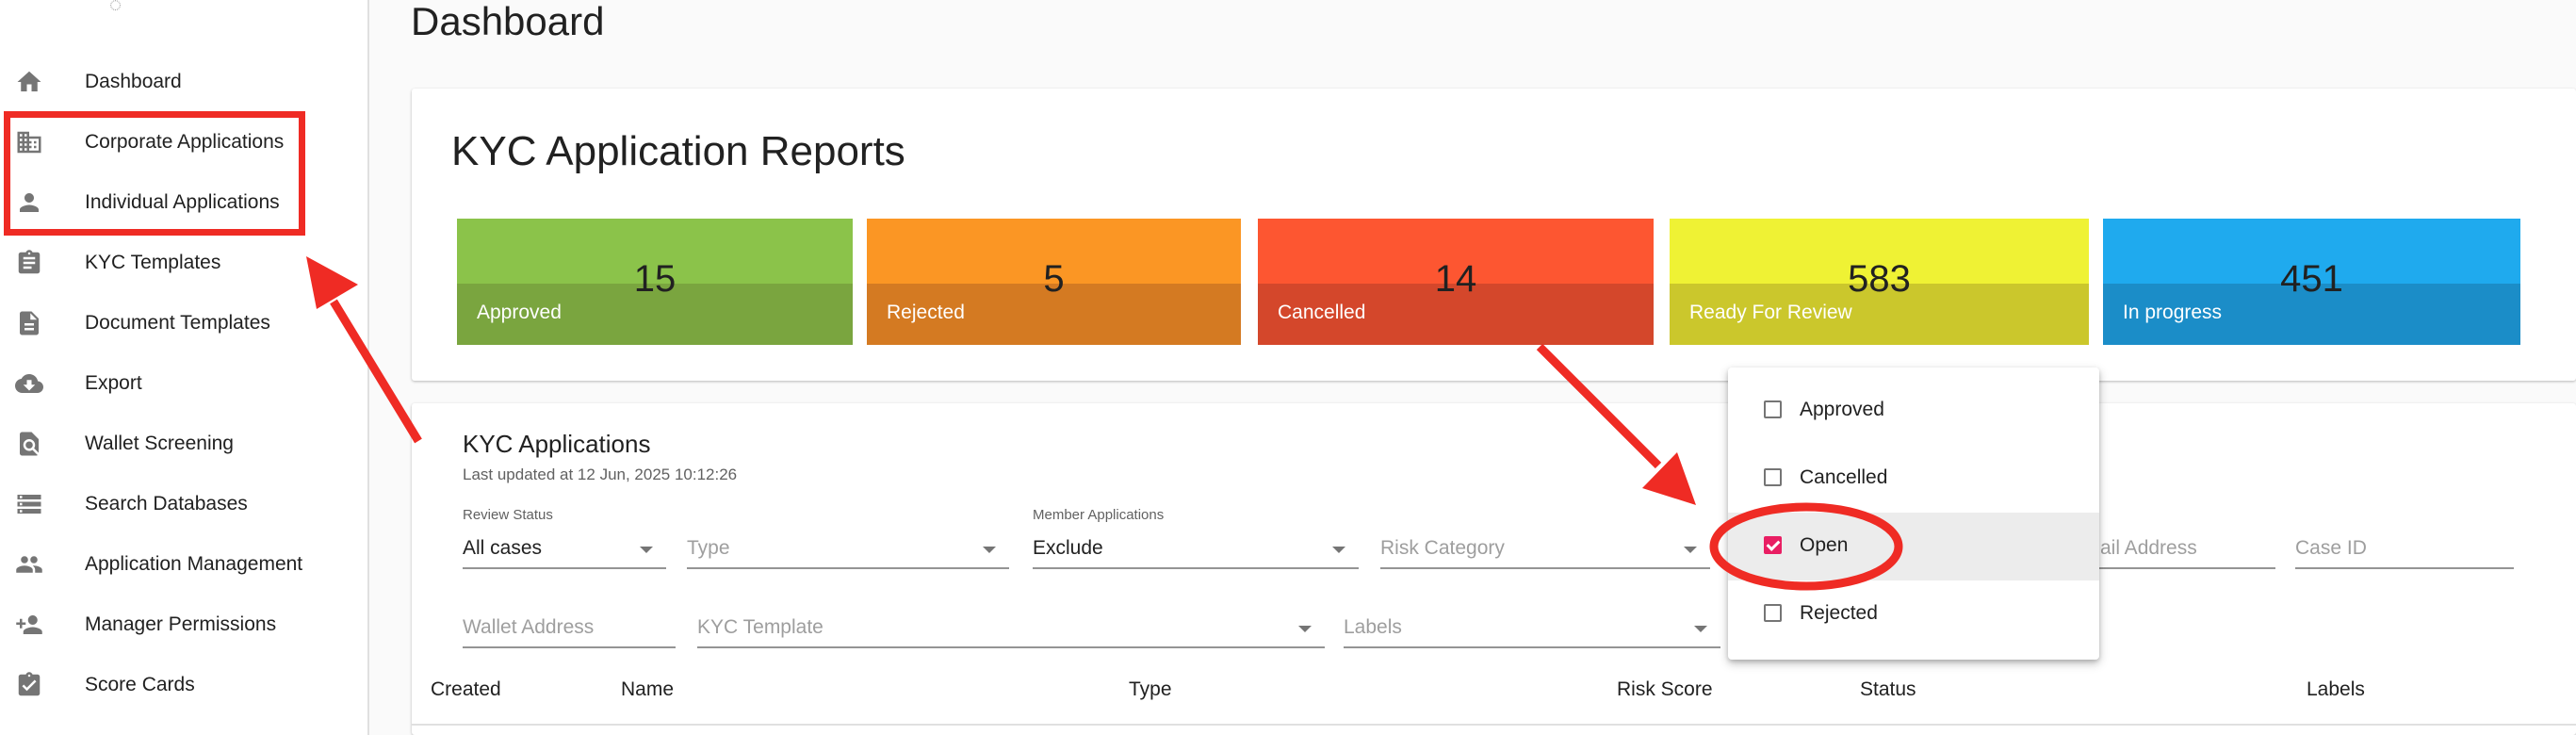 Image resolution: width=2576 pixels, height=735 pixels. I want to click on labels-select: Labels, so click(1532, 630).